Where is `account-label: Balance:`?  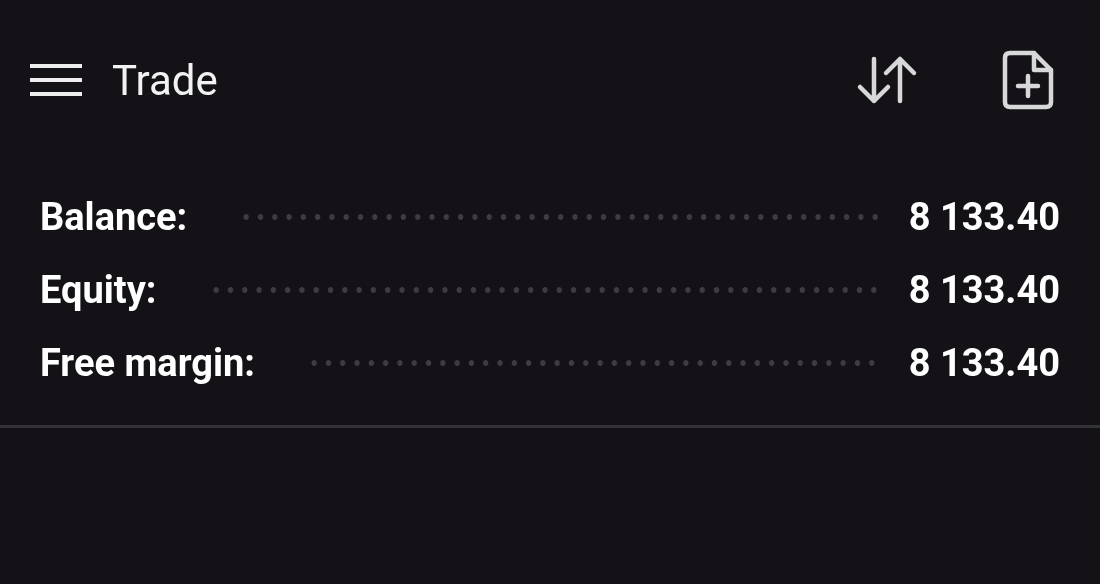 account-label: Balance: is located at coordinates (114, 216).